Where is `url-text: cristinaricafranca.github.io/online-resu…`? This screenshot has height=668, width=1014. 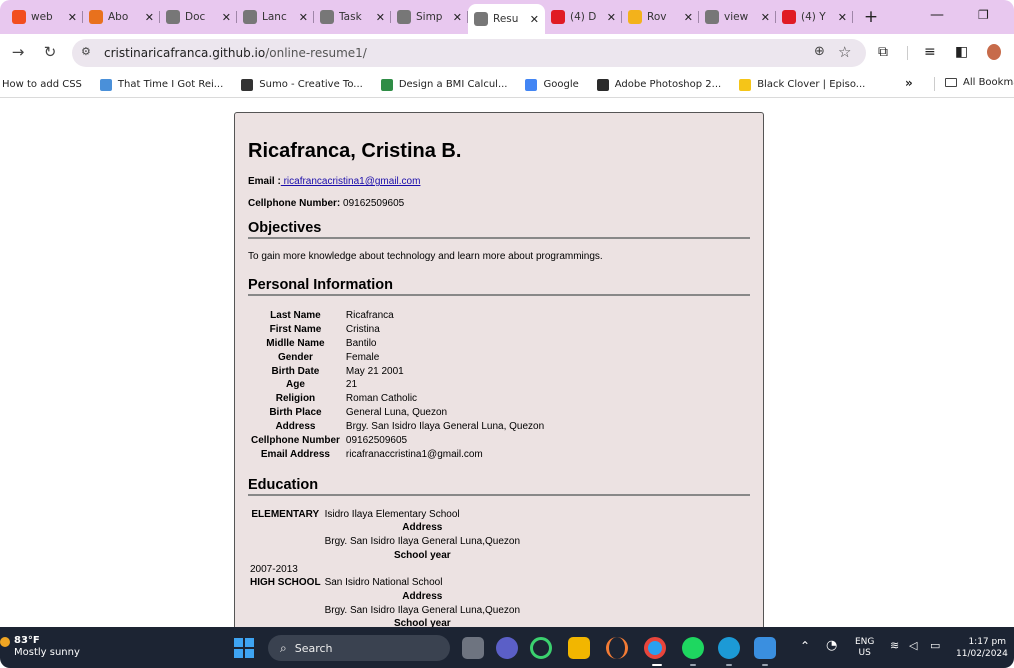 url-text: cristinaricafranca.github.io/online-resu… is located at coordinates (235, 53).